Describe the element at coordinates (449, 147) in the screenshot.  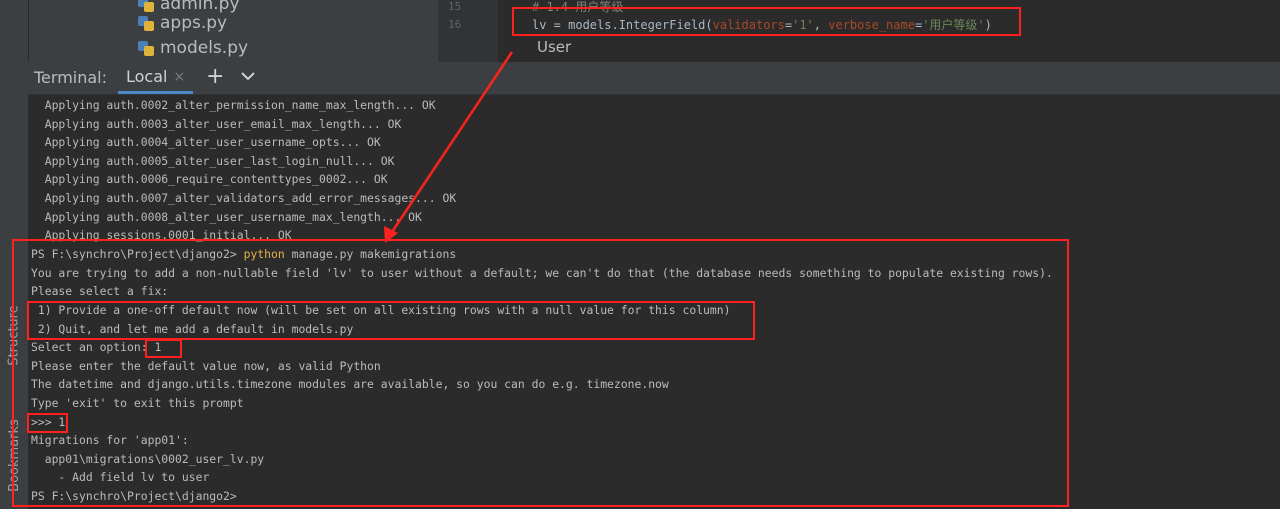
I see `annotation-arrow` at that location.